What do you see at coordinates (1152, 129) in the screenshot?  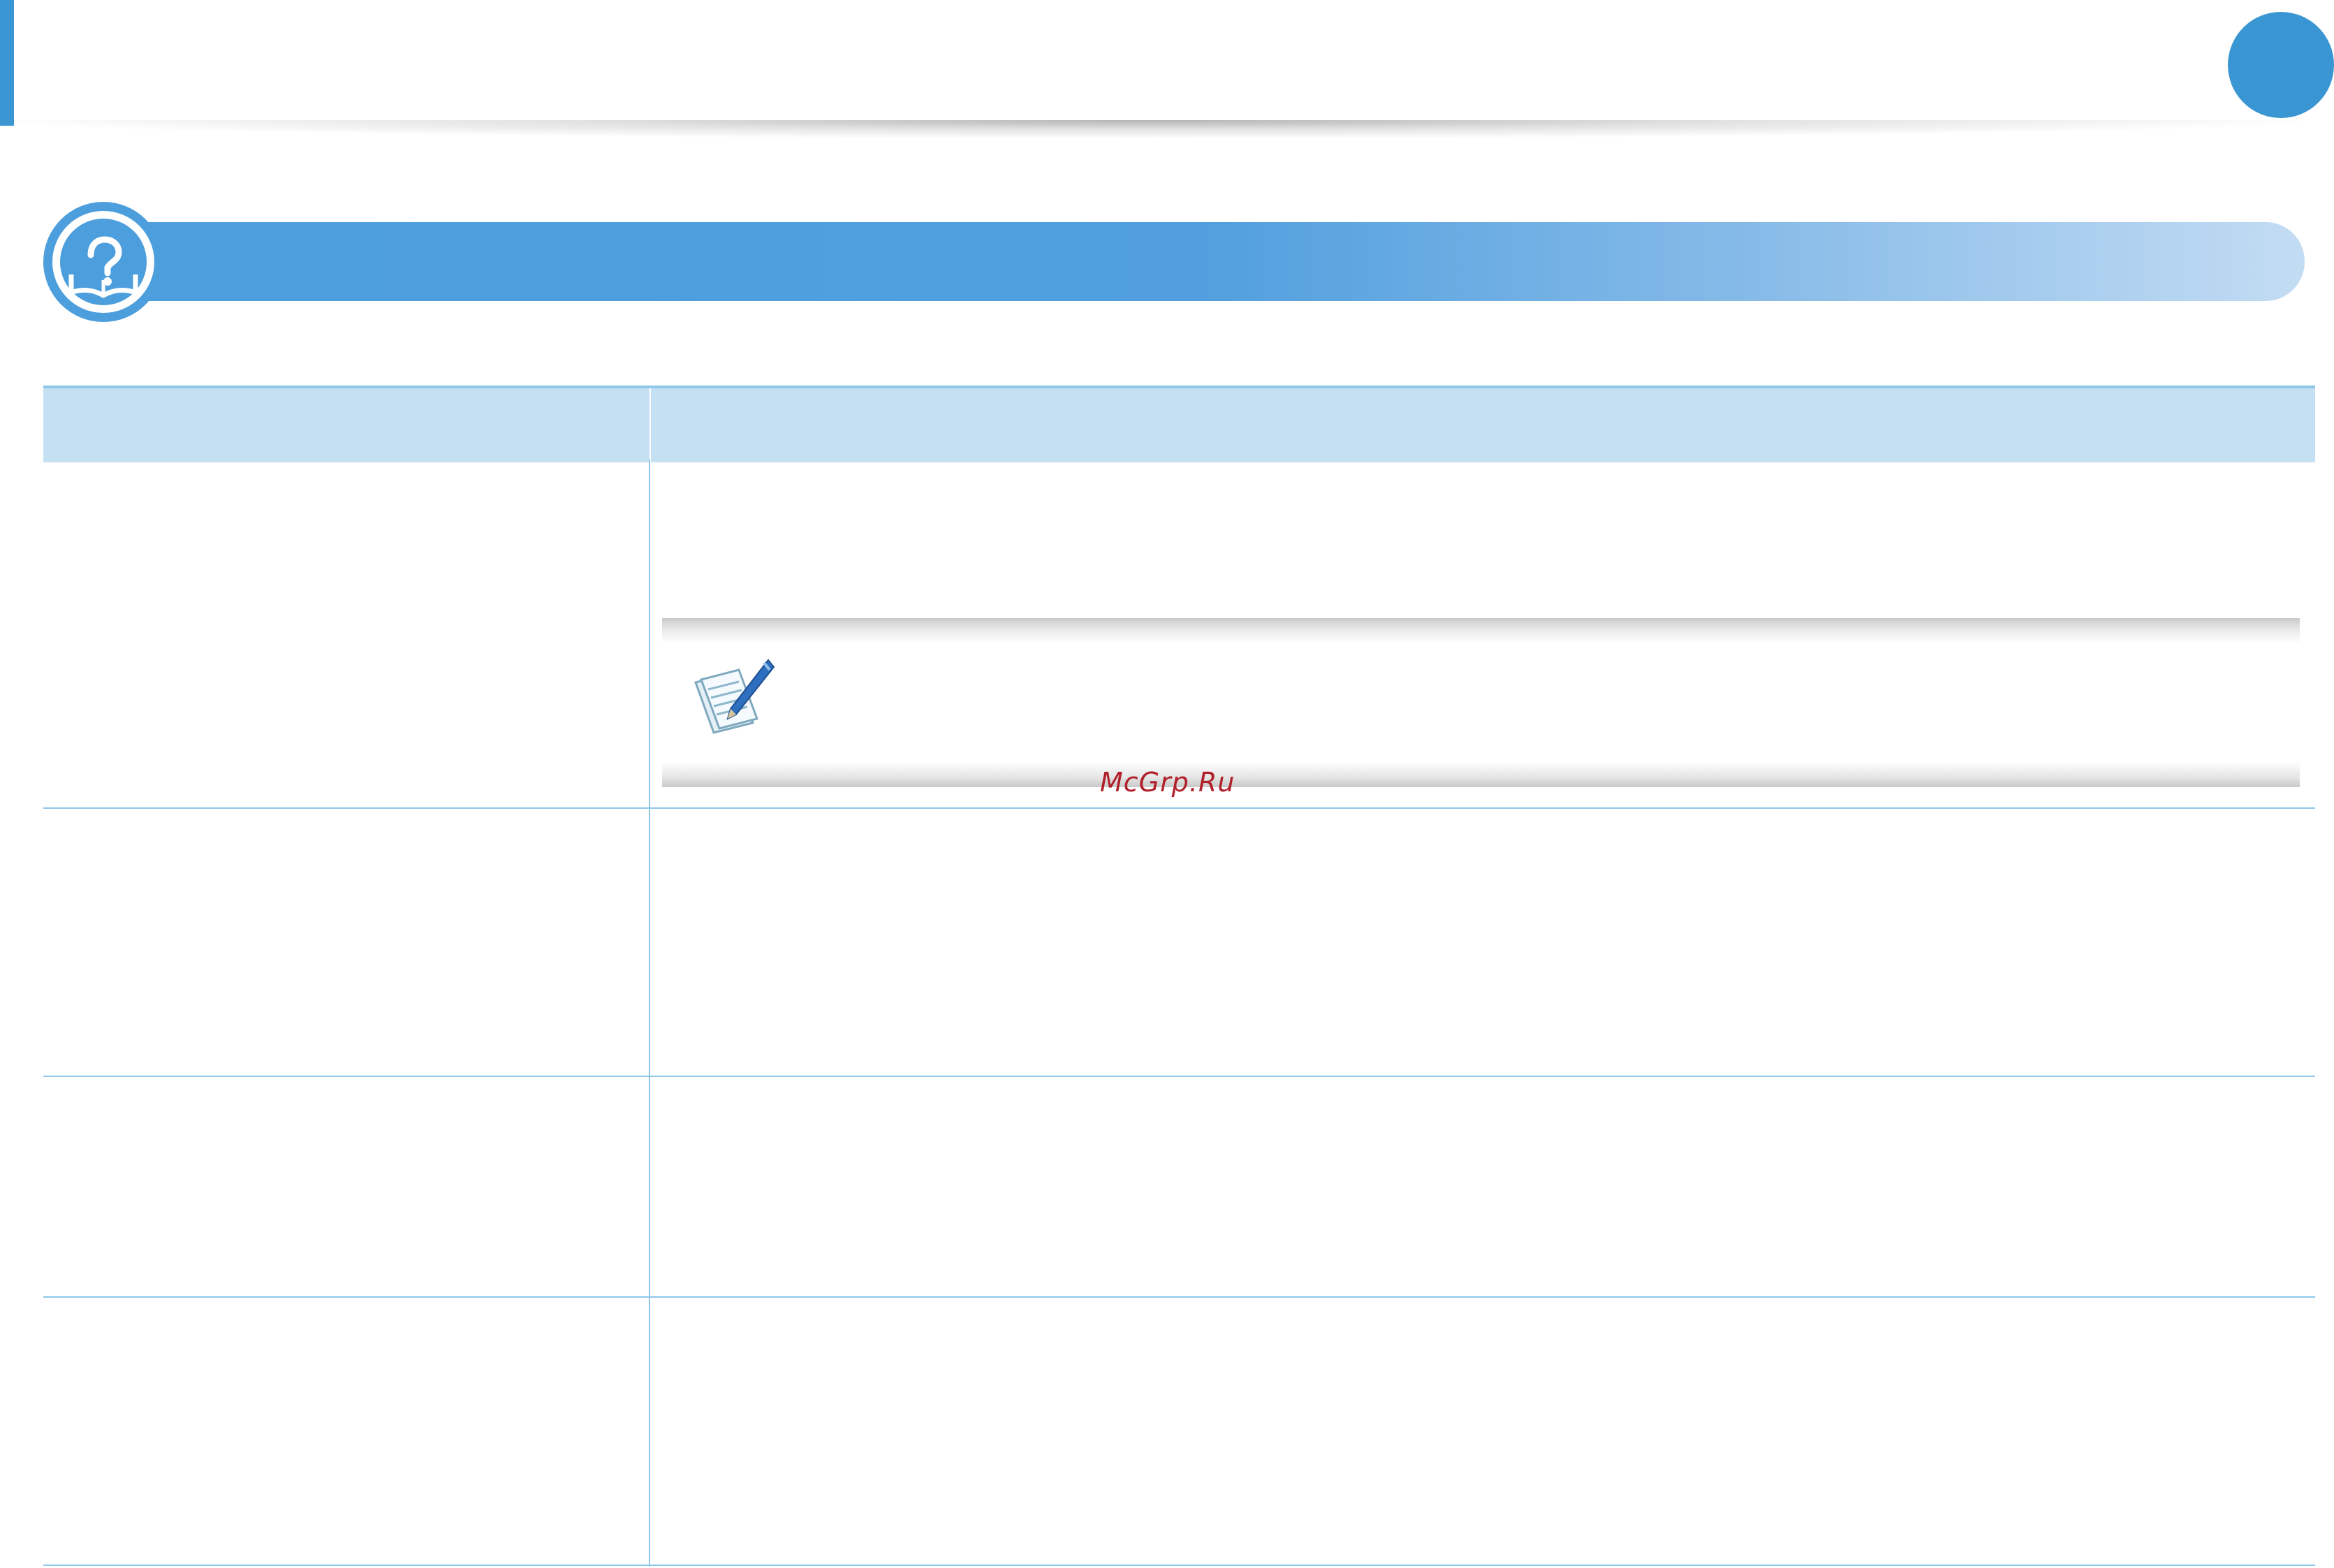 I see `header-shadow` at bounding box center [1152, 129].